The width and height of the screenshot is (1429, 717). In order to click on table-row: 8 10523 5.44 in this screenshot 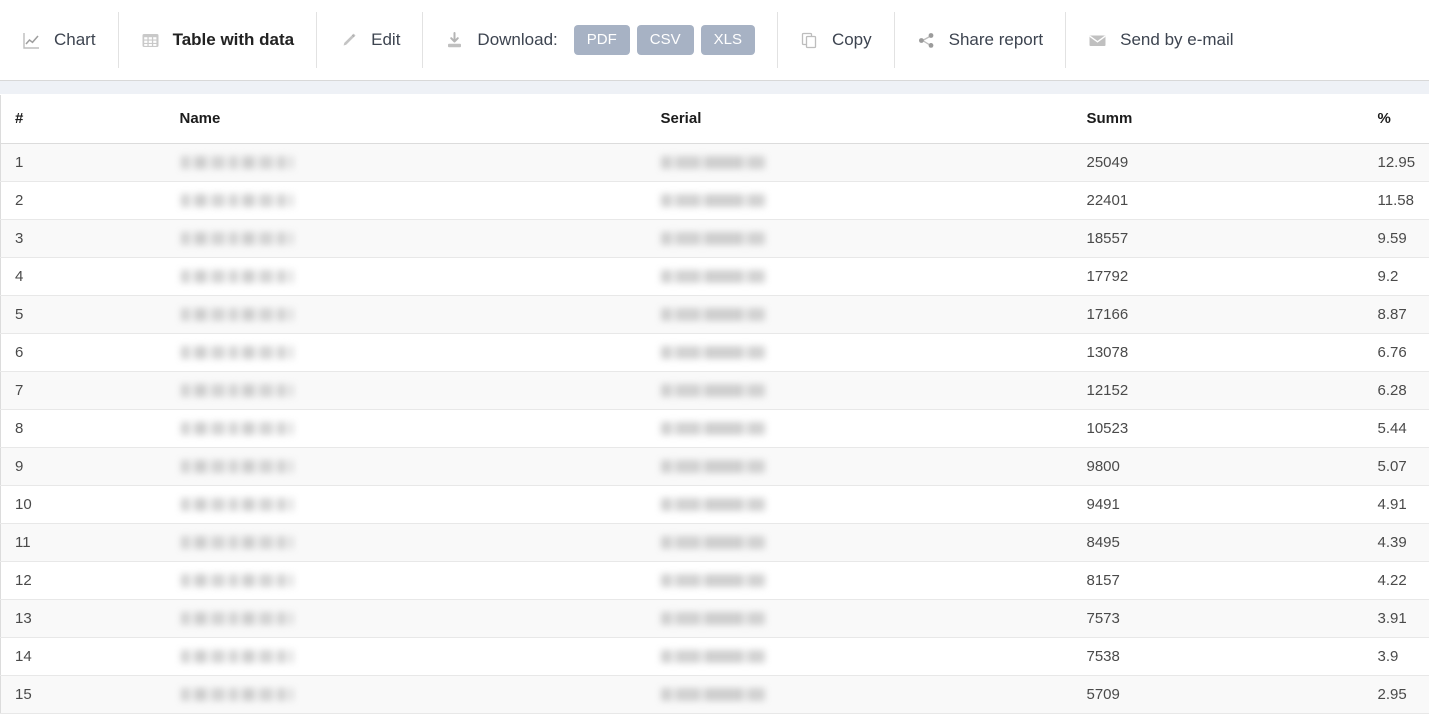, I will do `click(714, 428)`.